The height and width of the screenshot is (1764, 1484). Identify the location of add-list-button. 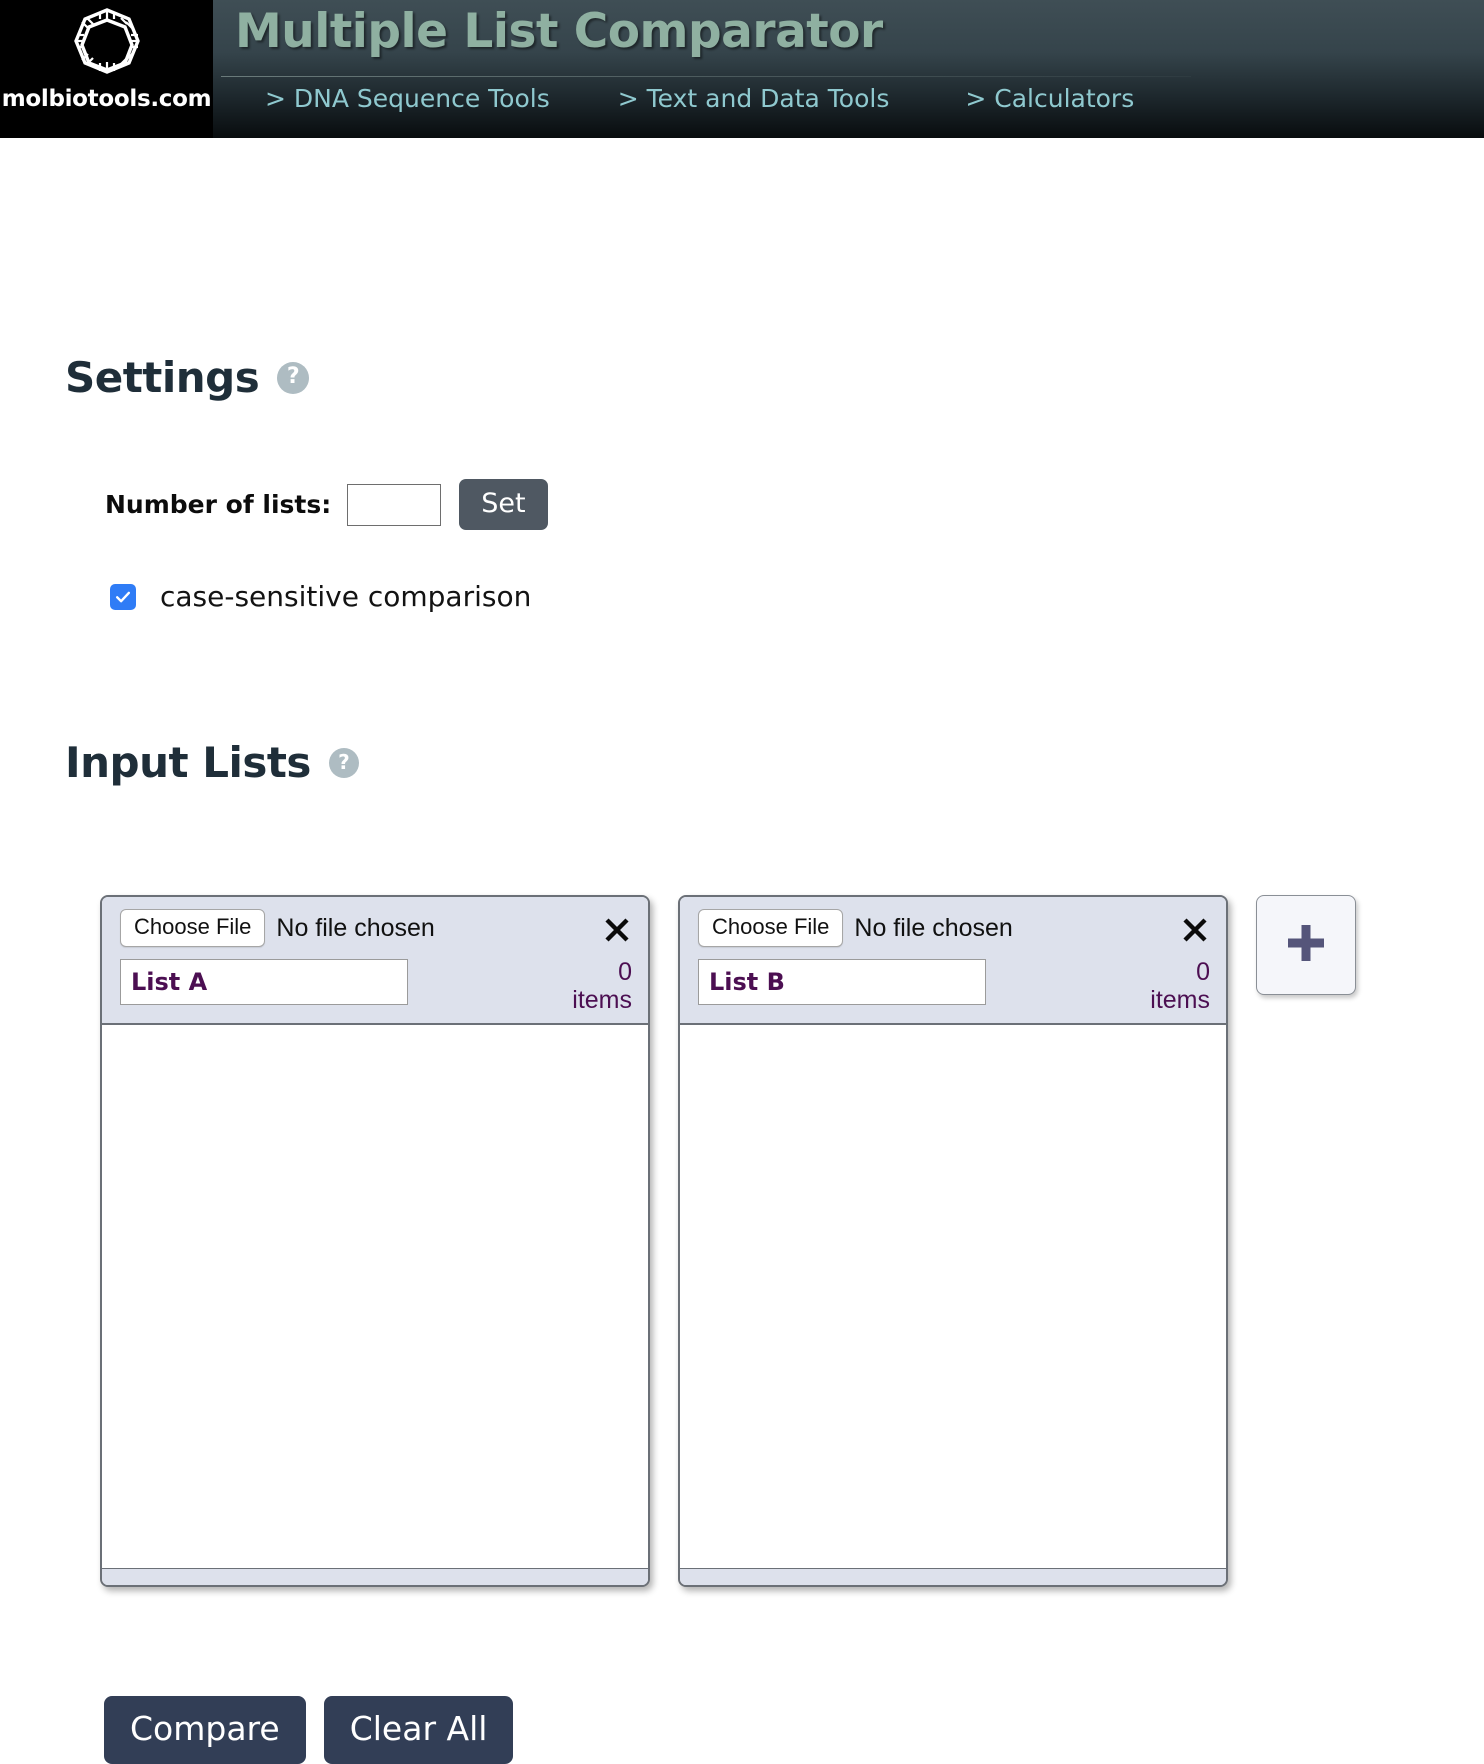
(1306, 945).